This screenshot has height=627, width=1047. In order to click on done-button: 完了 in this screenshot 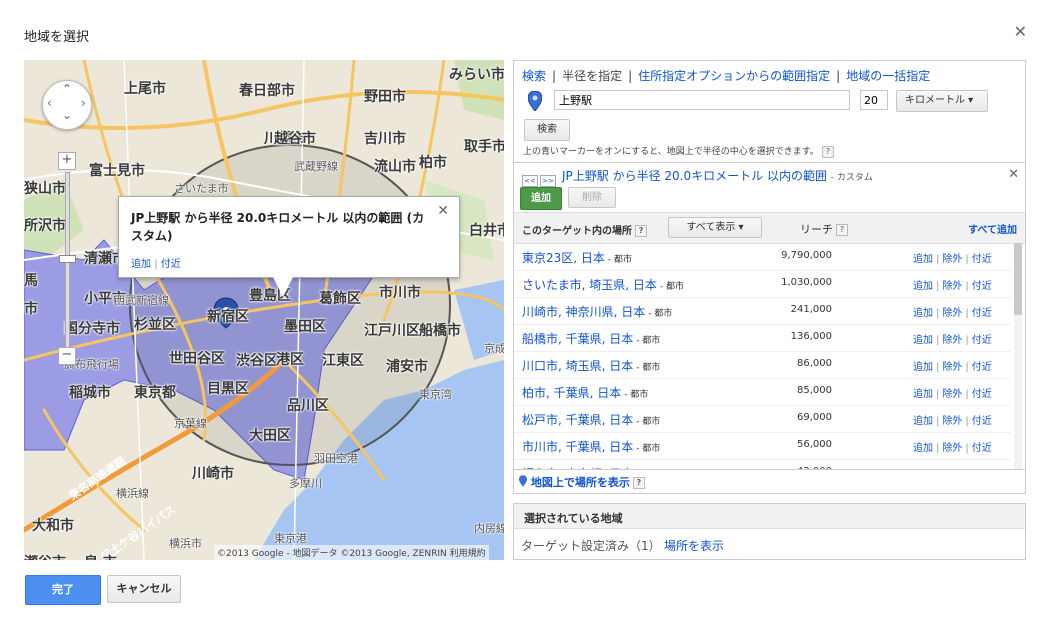, I will do `click(63, 590)`.